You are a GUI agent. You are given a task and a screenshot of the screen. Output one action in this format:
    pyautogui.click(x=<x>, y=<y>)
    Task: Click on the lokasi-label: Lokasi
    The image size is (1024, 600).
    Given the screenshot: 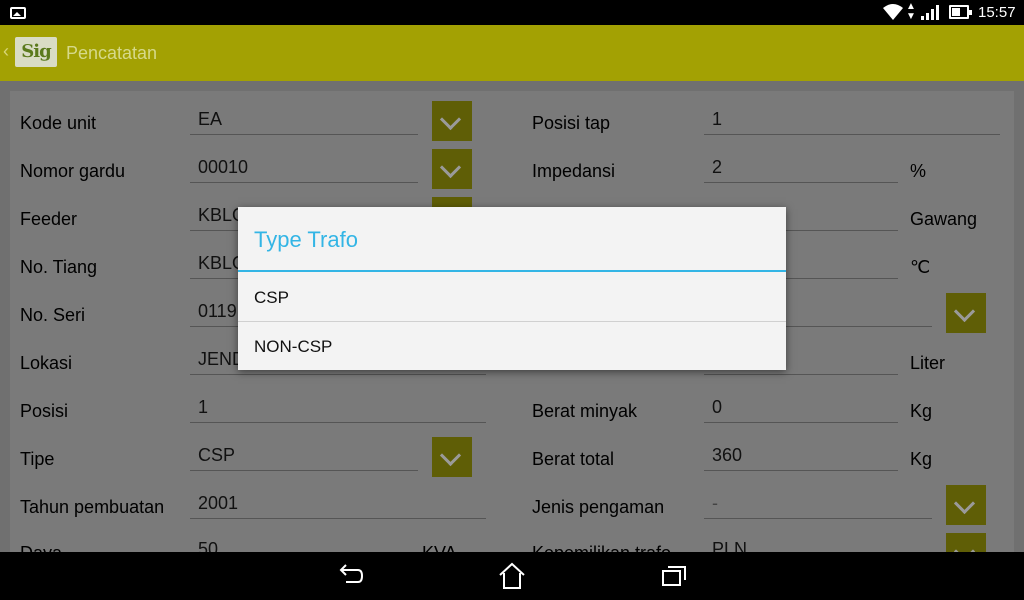 What is the action you would take?
    pyautogui.click(x=46, y=363)
    